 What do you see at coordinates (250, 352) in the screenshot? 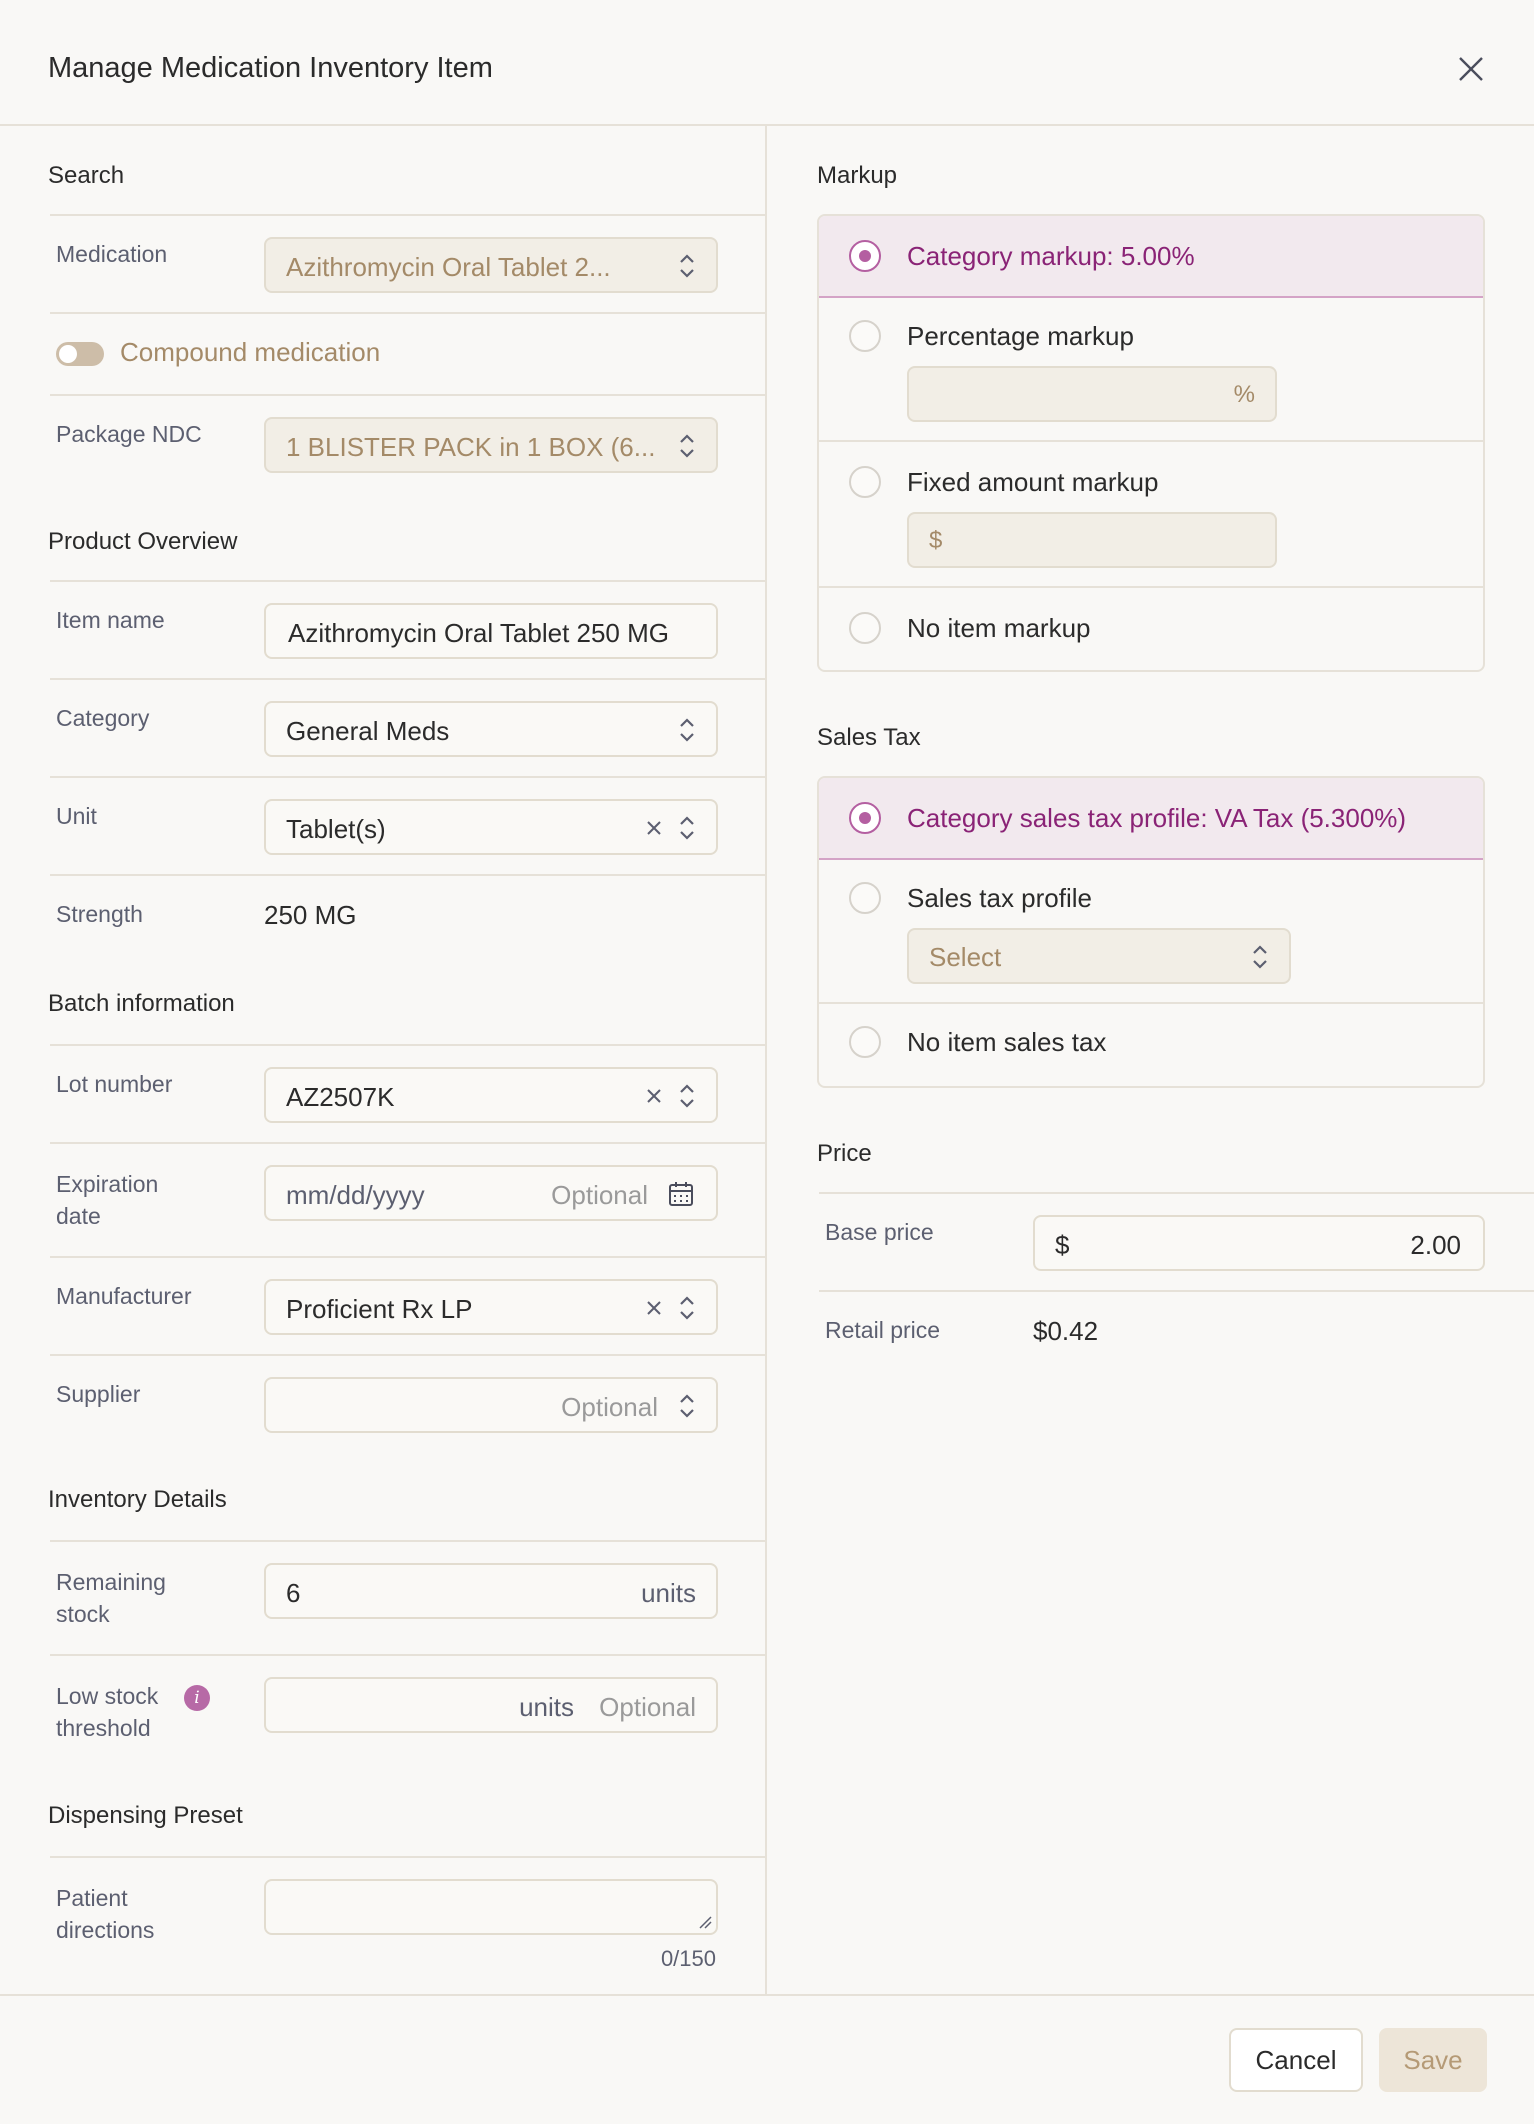
I see `compound-label: Compound medication` at bounding box center [250, 352].